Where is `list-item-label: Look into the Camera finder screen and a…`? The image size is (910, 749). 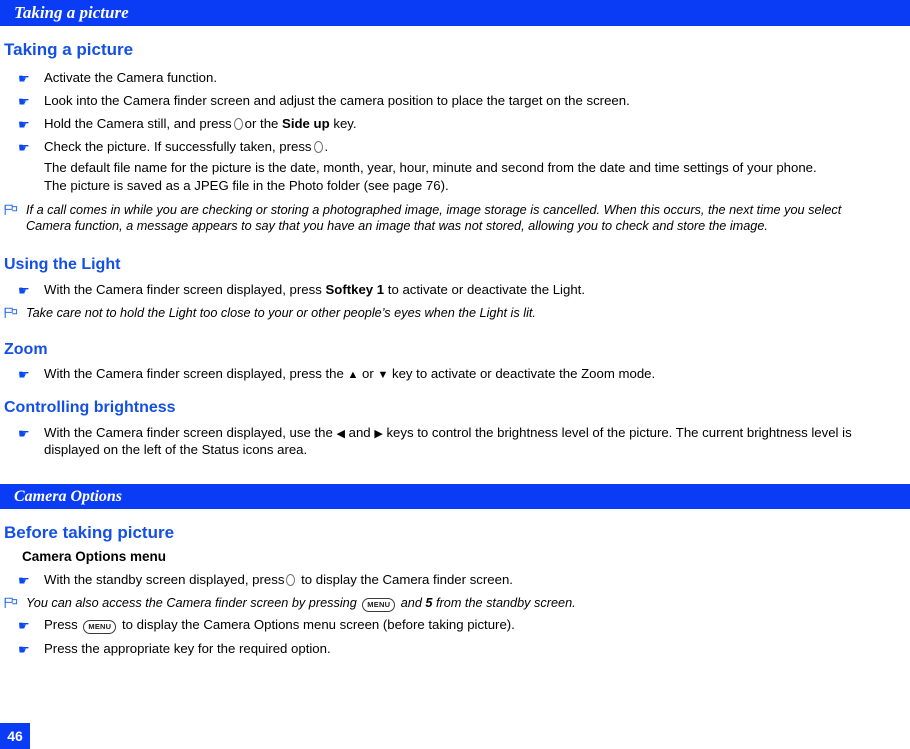 list-item-label: Look into the Camera finder screen and a… is located at coordinates (337, 100).